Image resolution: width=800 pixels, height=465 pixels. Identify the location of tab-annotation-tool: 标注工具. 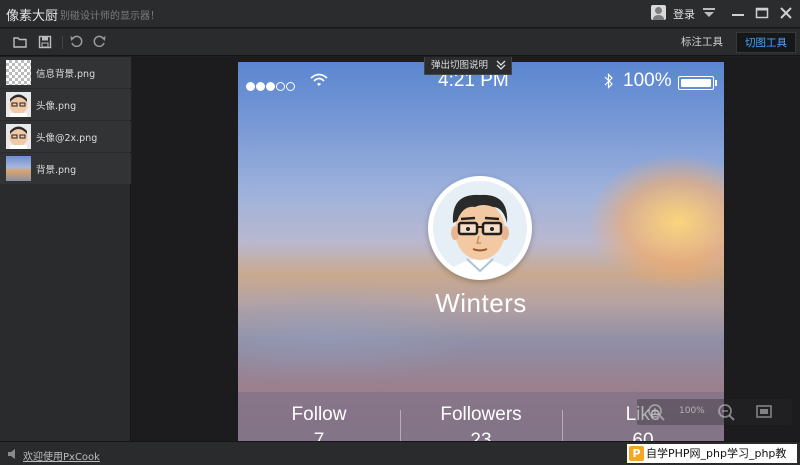
(702, 42).